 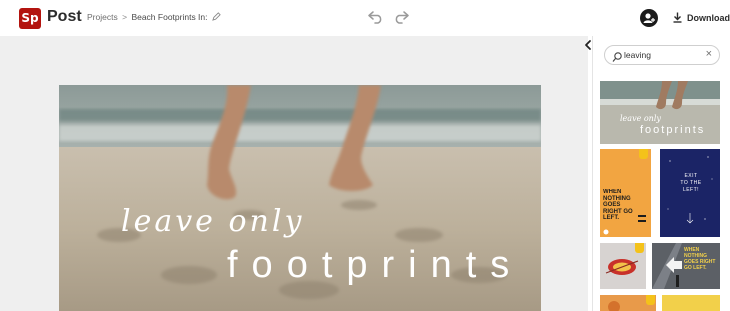 I want to click on breadcrumb-projects-link: Projects, so click(x=102, y=17).